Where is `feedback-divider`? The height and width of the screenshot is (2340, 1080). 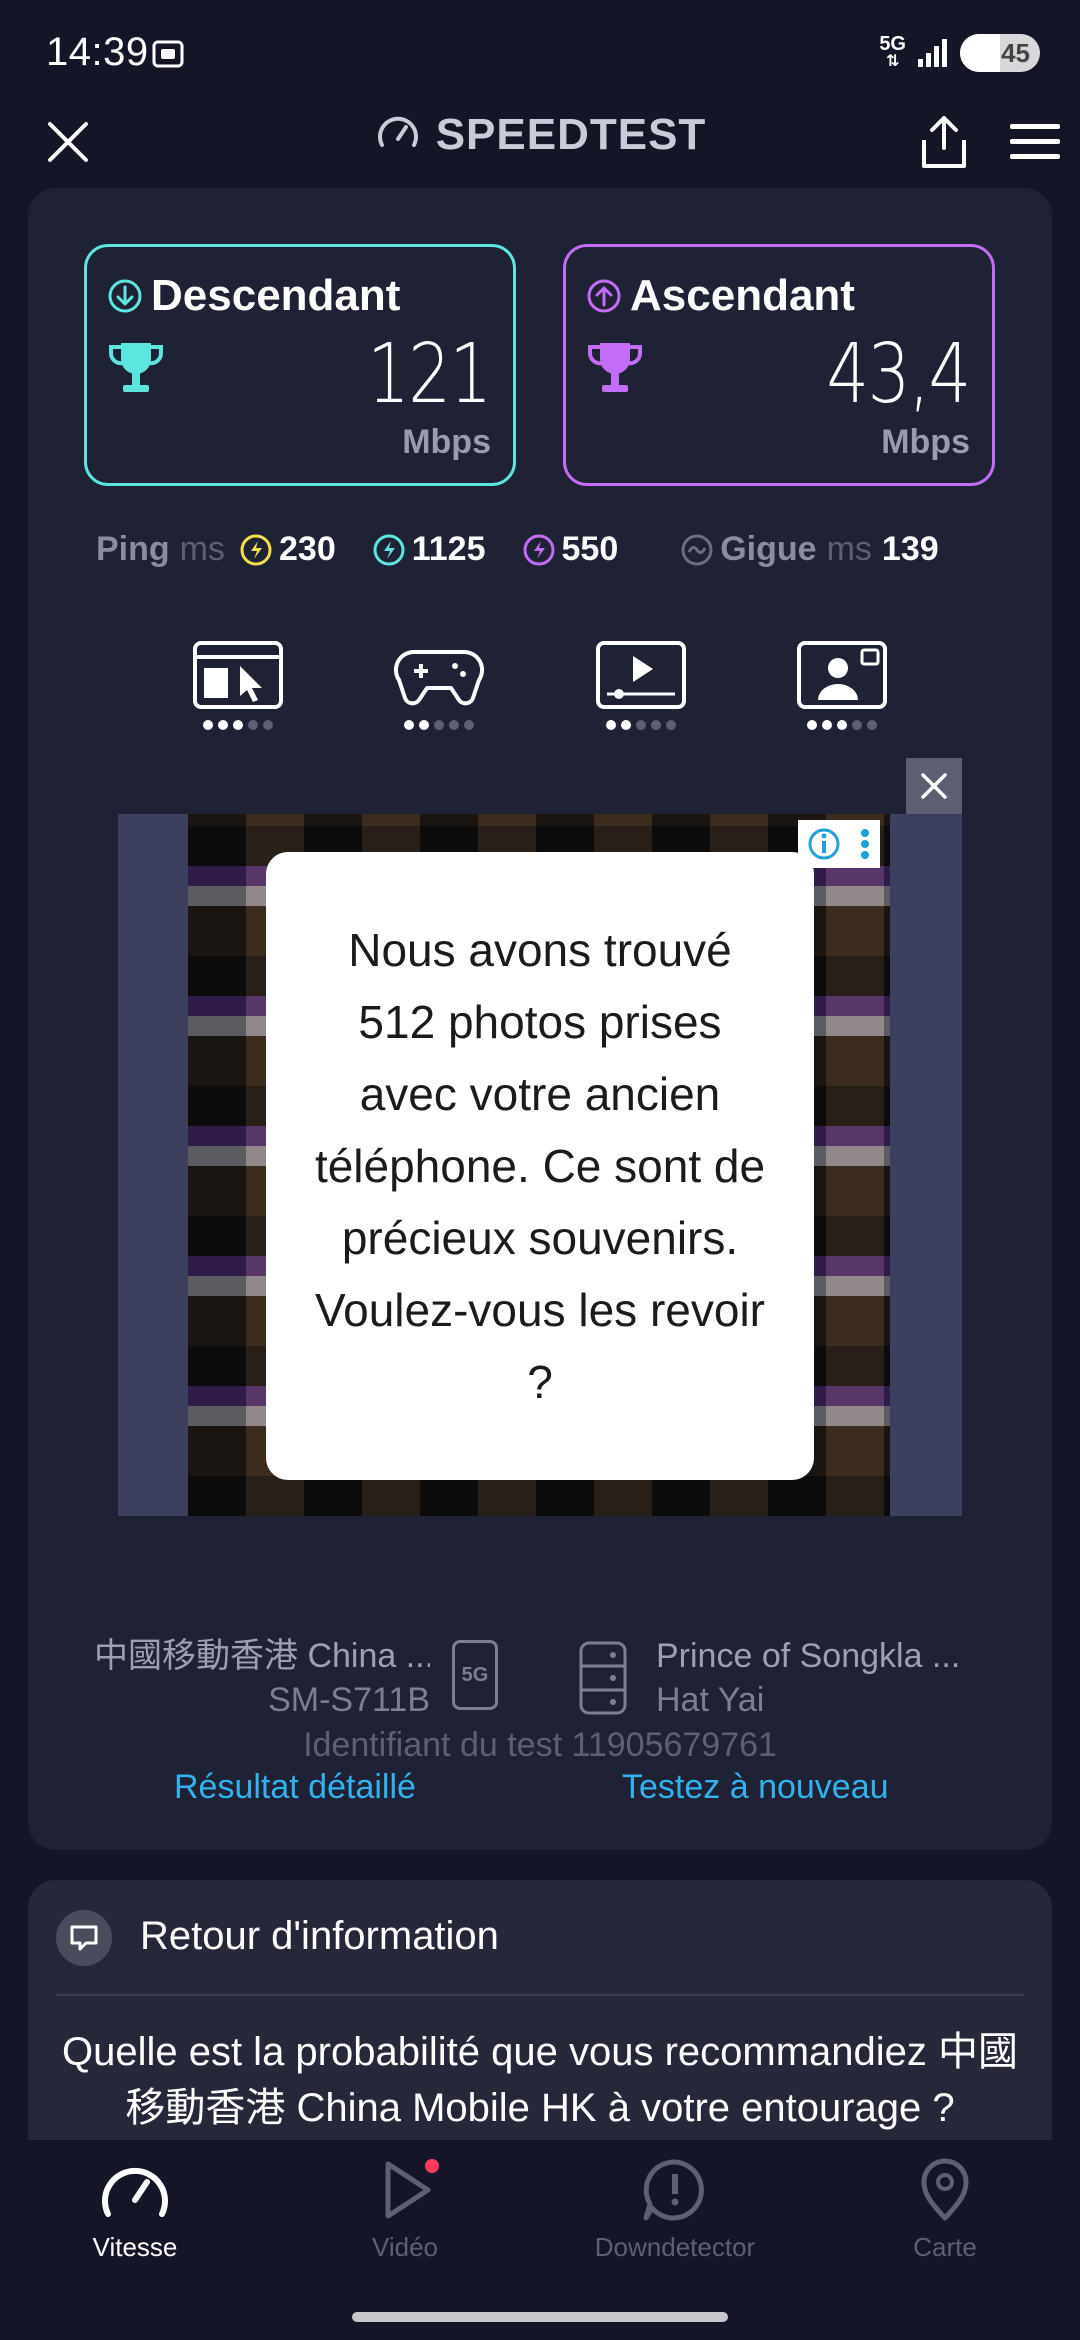 feedback-divider is located at coordinates (540, 1995).